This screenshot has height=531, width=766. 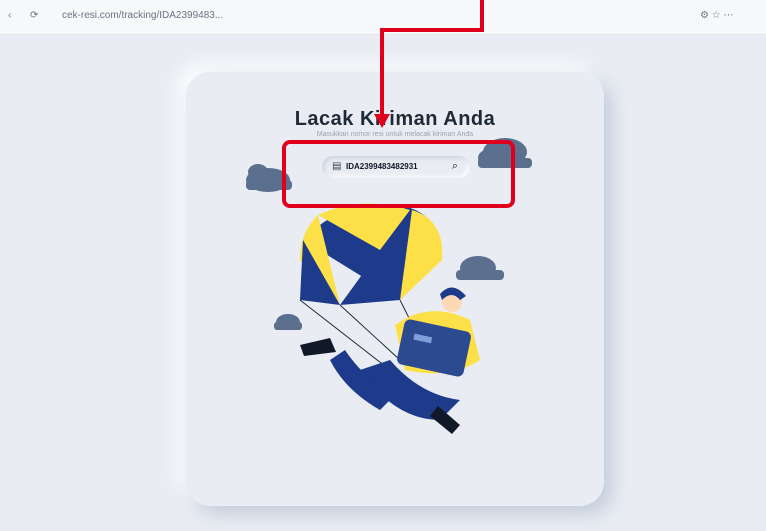 What do you see at coordinates (382, 121) in the screenshot?
I see `annotation-arrow-head` at bounding box center [382, 121].